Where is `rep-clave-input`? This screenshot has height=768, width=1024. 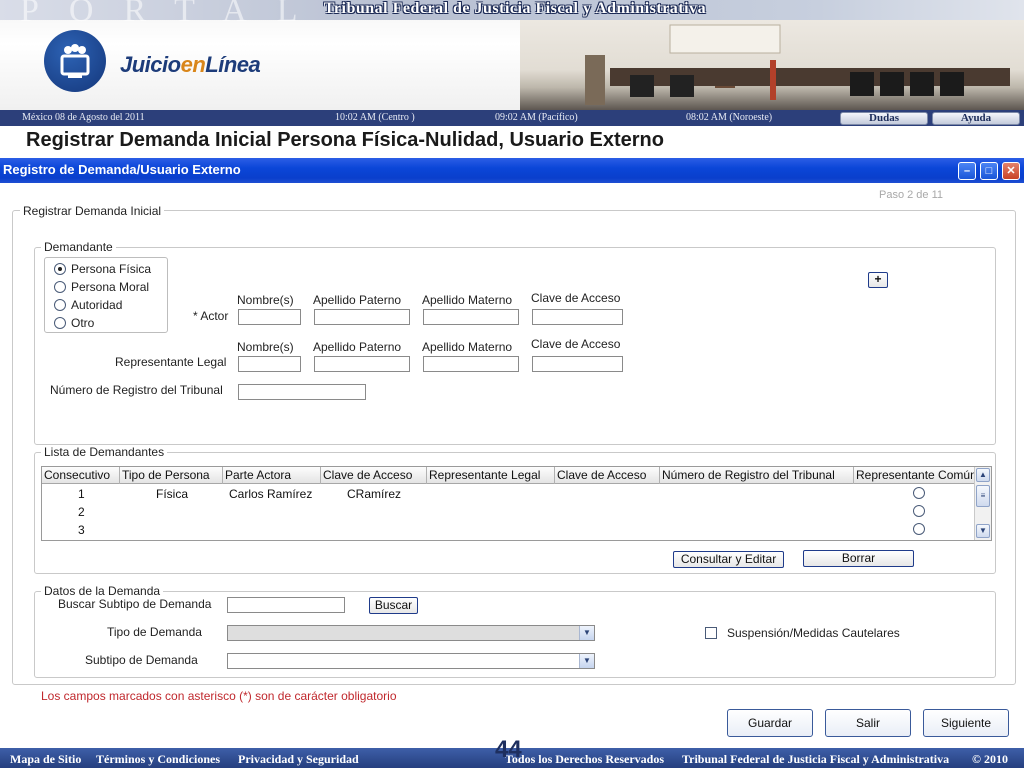 rep-clave-input is located at coordinates (577, 364).